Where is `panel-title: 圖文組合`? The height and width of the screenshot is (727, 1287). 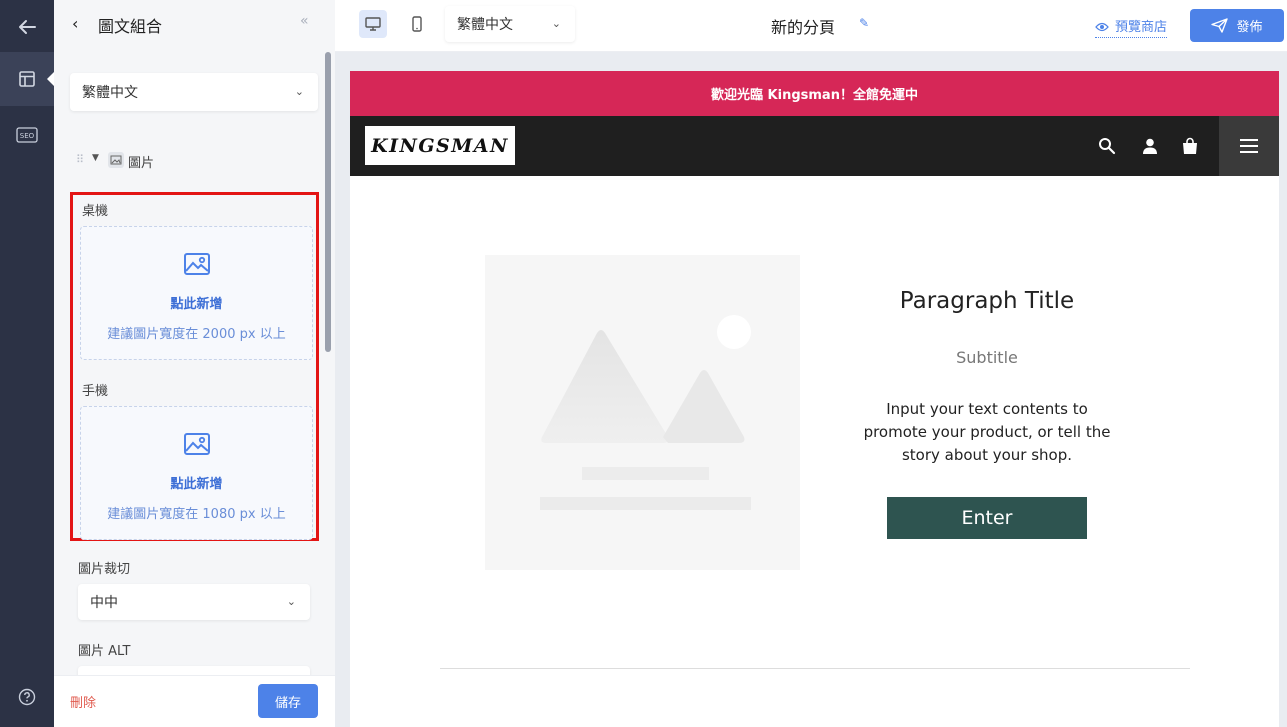
panel-title: 圖文組合 is located at coordinates (130, 26).